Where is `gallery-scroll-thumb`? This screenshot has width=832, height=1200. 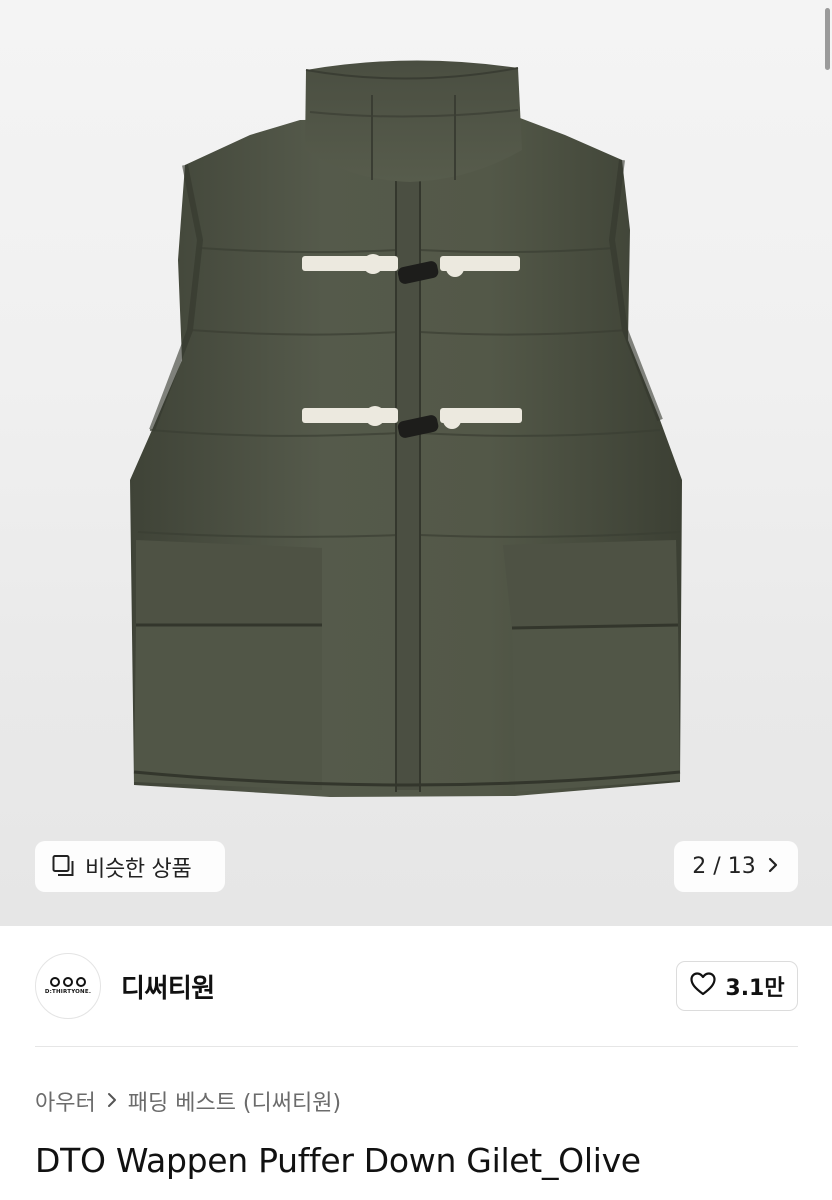
gallery-scroll-thumb is located at coordinates (827, 39).